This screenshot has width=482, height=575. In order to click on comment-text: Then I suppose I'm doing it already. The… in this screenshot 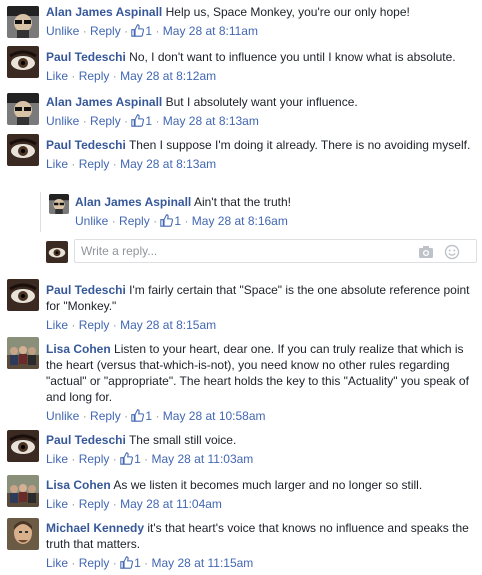, I will do `click(299, 145)`.